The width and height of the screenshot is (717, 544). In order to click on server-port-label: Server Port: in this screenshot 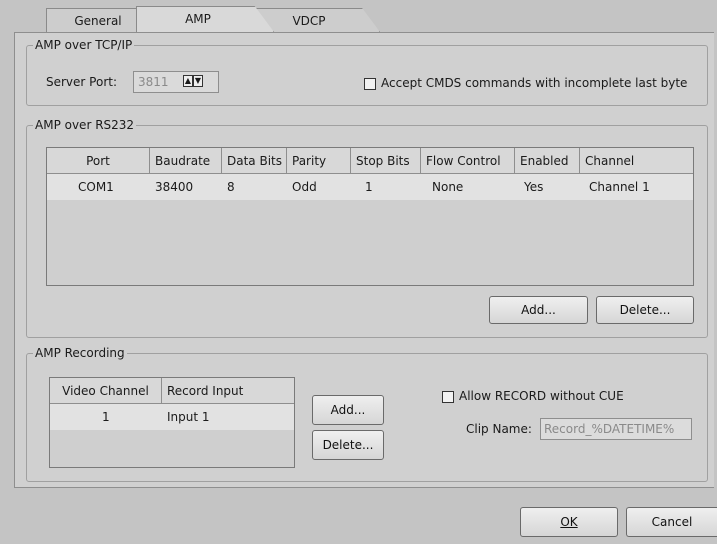, I will do `click(81, 82)`.